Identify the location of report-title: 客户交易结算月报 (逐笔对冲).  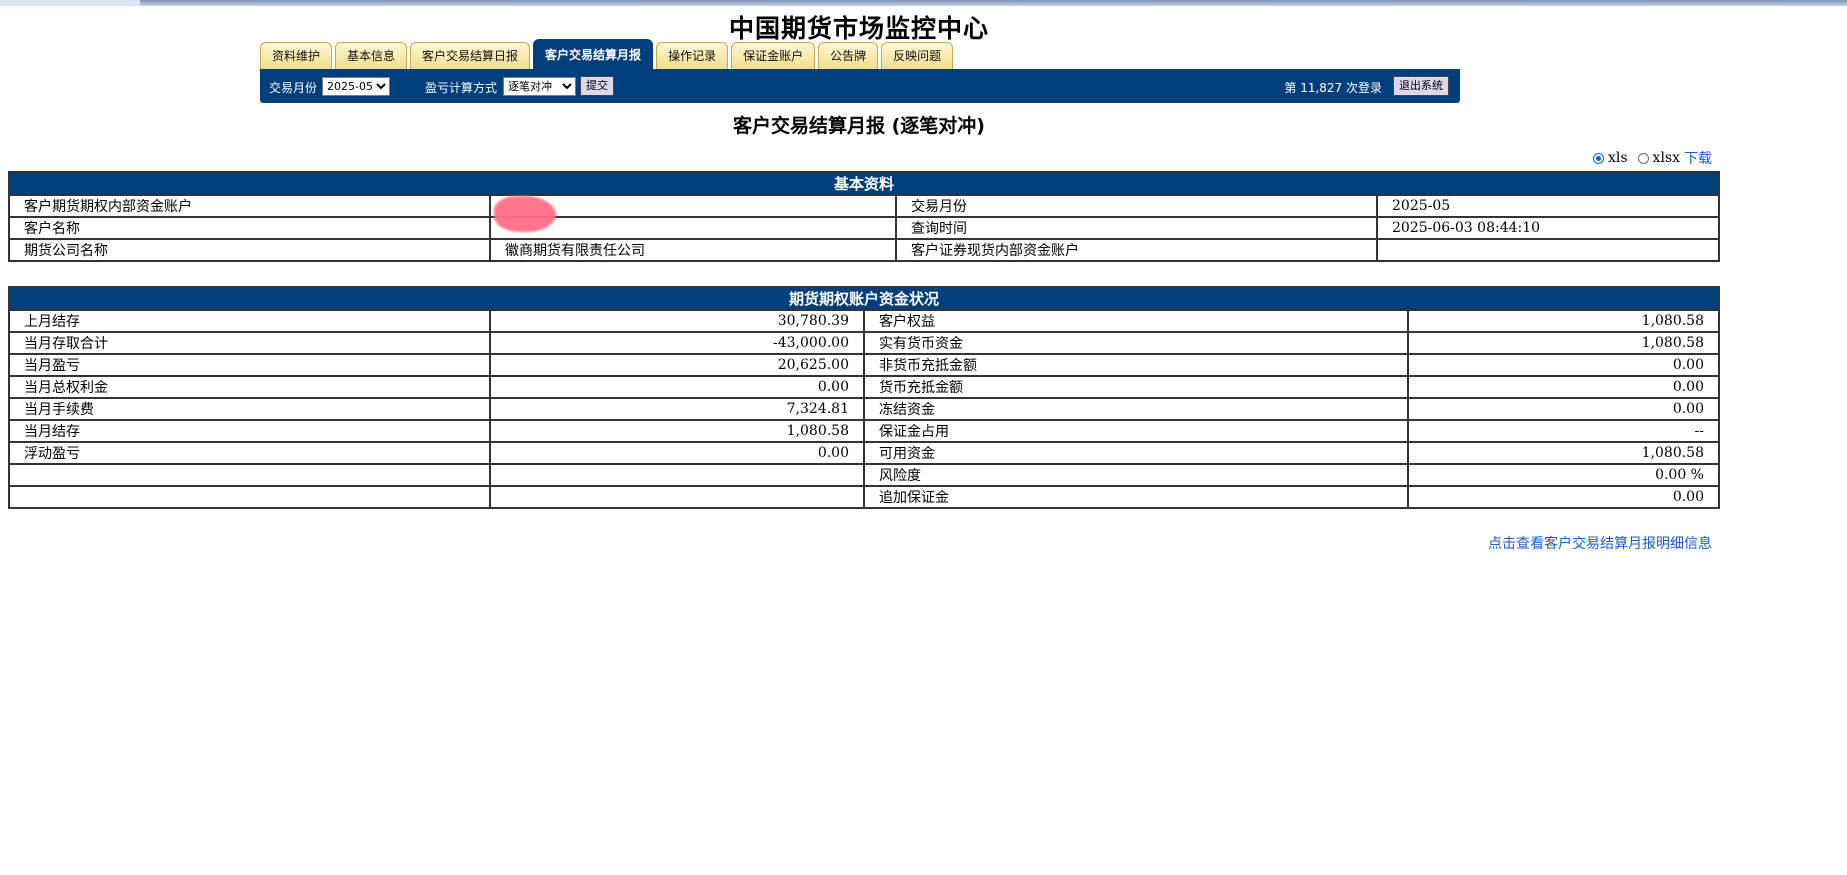
(859, 126).